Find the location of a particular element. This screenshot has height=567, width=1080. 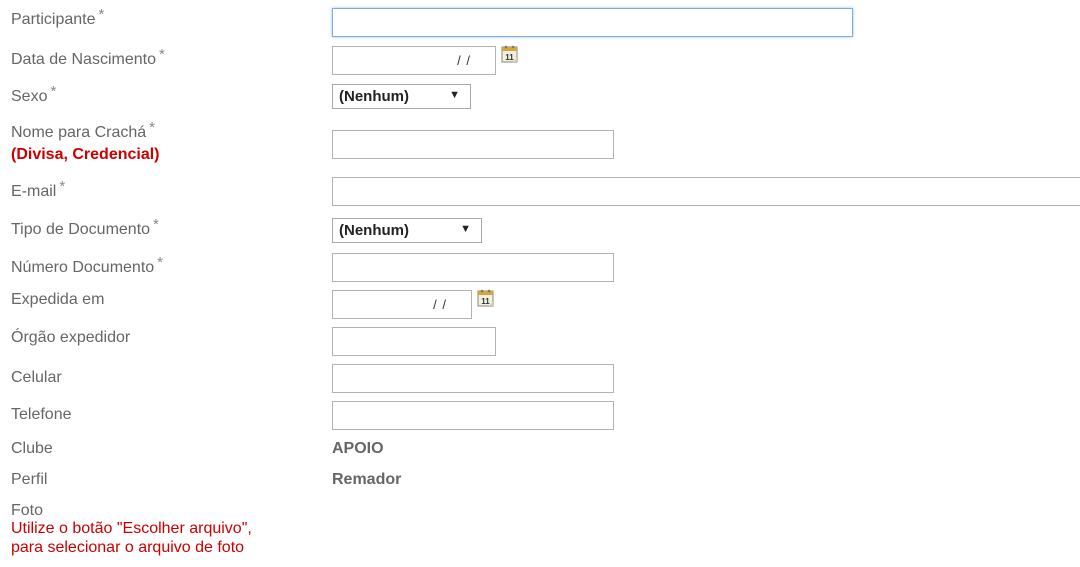

nome-cracha-hint: (Divisa, Credencial) is located at coordinates (85, 154).